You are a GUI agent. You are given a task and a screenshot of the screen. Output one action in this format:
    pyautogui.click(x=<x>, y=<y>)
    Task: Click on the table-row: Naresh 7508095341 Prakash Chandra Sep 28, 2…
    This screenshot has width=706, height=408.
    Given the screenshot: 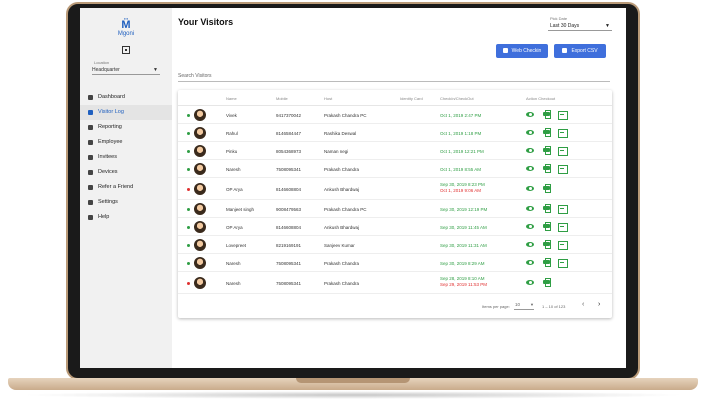 What is the action you would take?
    pyautogui.click(x=395, y=283)
    